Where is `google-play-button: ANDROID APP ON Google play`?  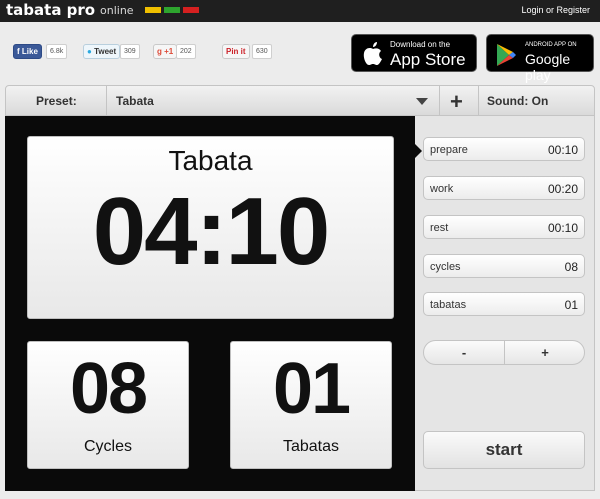
google-play-button: ANDROID APP ON Google play is located at coordinates (540, 58).